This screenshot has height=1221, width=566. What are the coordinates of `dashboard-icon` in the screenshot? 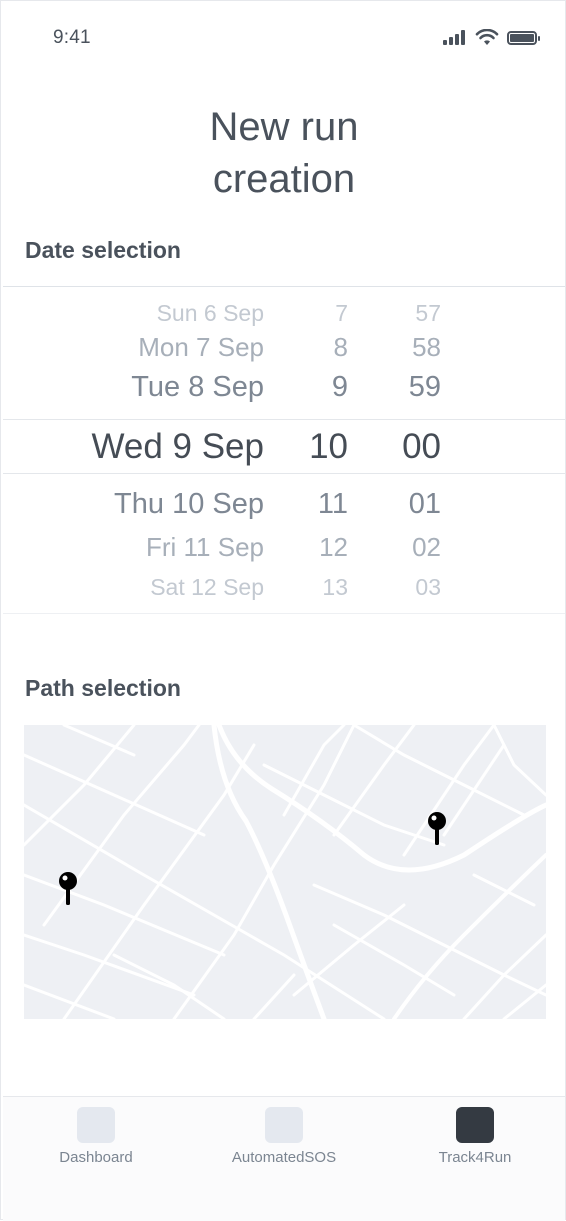 It's located at (96, 1125).